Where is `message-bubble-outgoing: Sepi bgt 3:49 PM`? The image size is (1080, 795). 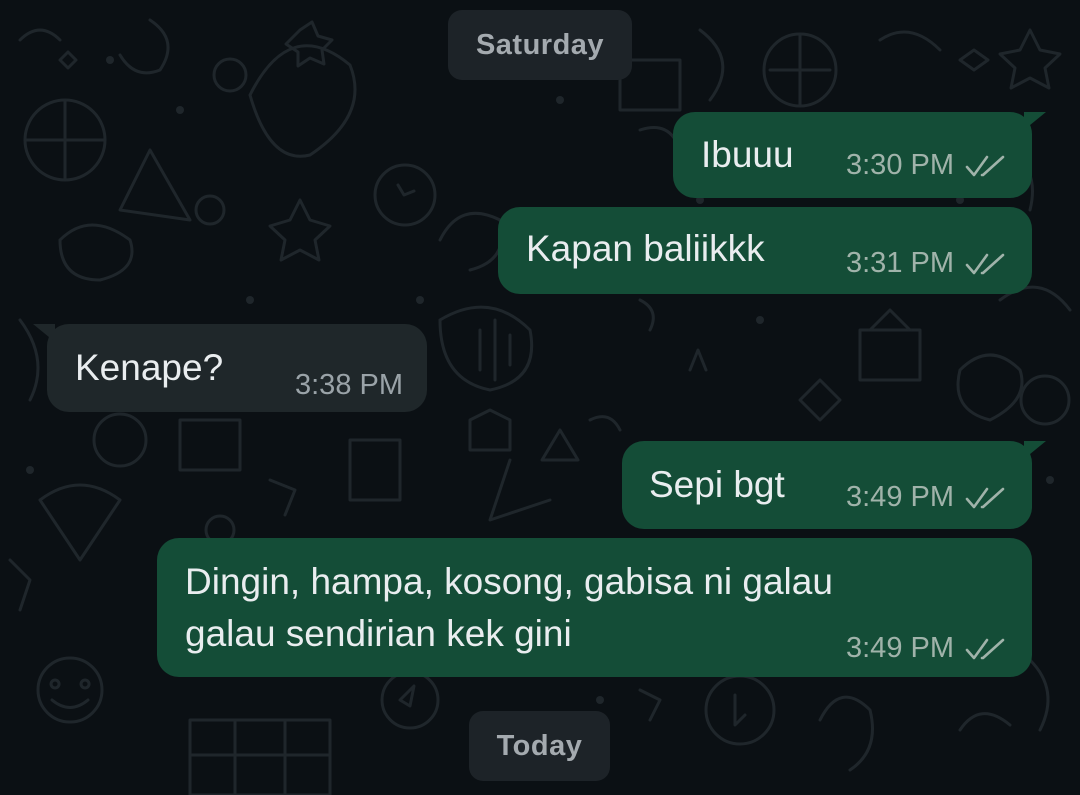 message-bubble-outgoing: Sepi bgt 3:49 PM is located at coordinates (834, 485).